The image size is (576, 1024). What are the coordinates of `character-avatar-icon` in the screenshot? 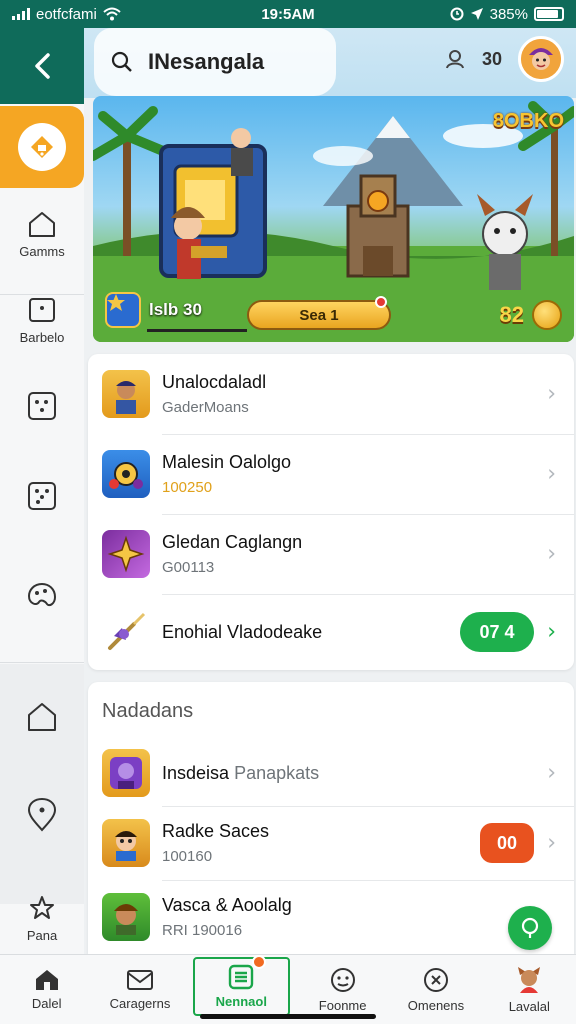 It's located at (541, 59).